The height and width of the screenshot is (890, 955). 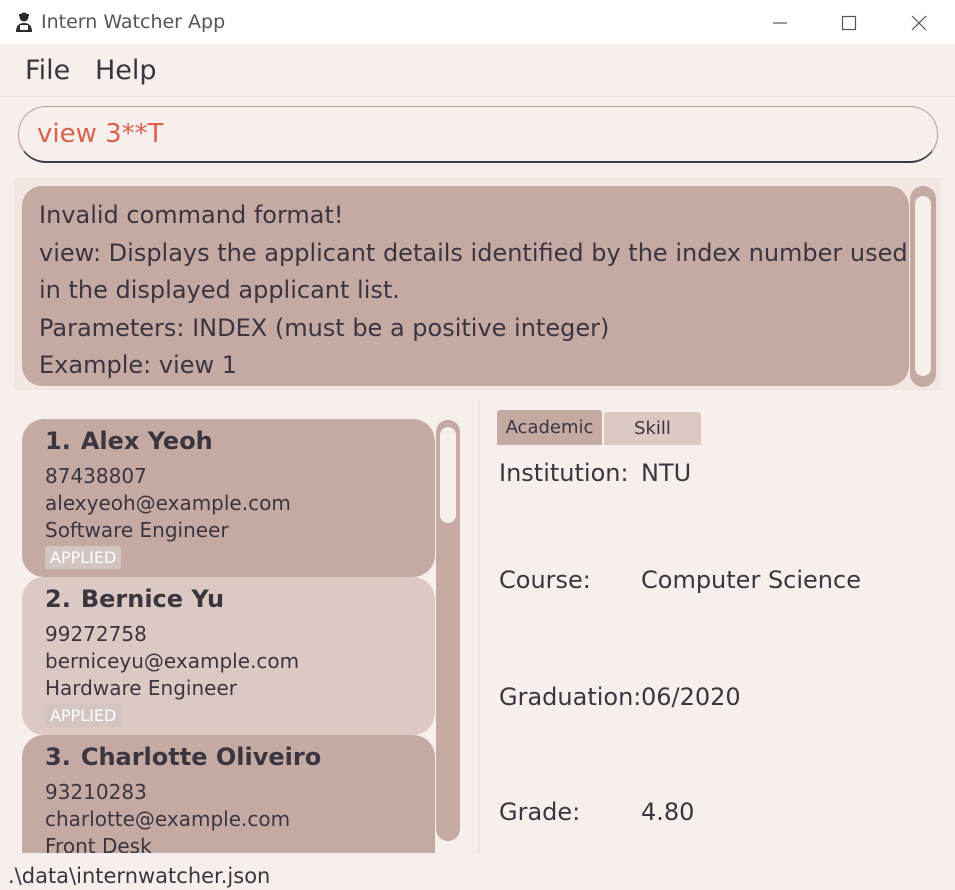 What do you see at coordinates (228, 603) in the screenshot?
I see `applicant-name-row: 2. Bernice Yu` at bounding box center [228, 603].